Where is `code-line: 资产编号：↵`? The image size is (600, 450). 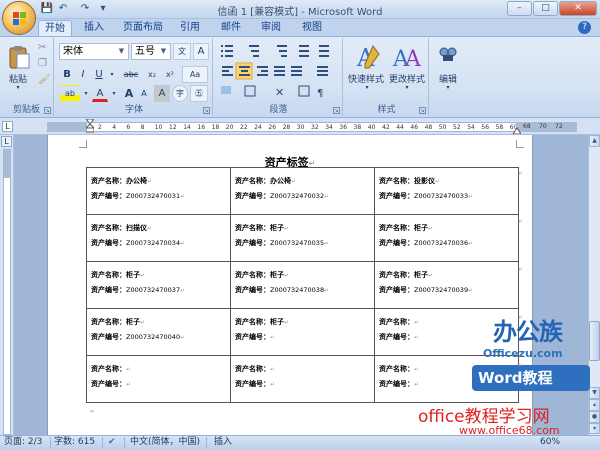 code-line: 资产编号：↵ is located at coordinates (304, 384).